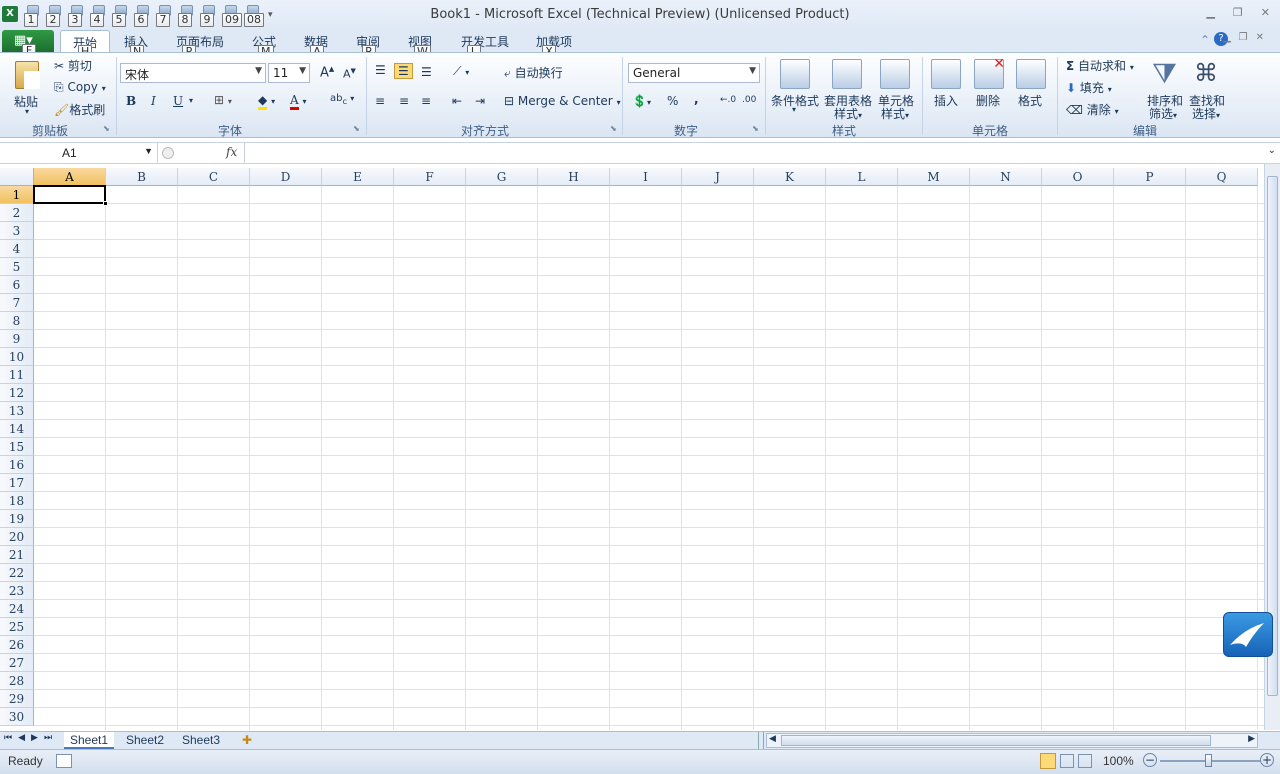  Describe the element at coordinates (17, 645) in the screenshot. I see `row-header: 26` at that location.